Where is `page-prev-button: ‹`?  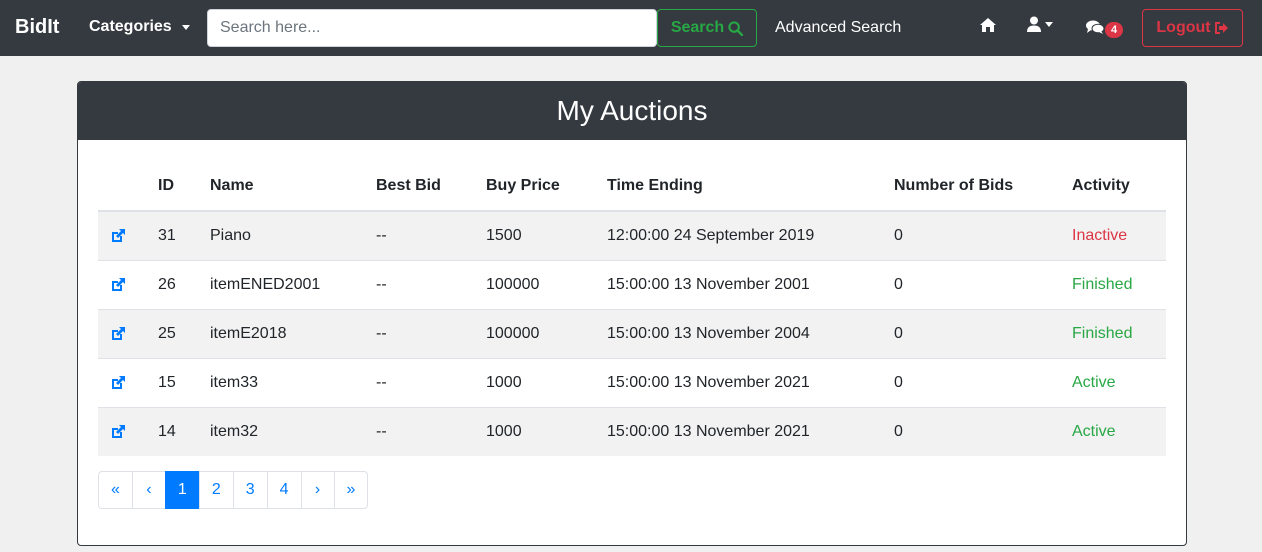
page-prev-button: ‹ is located at coordinates (148, 490).